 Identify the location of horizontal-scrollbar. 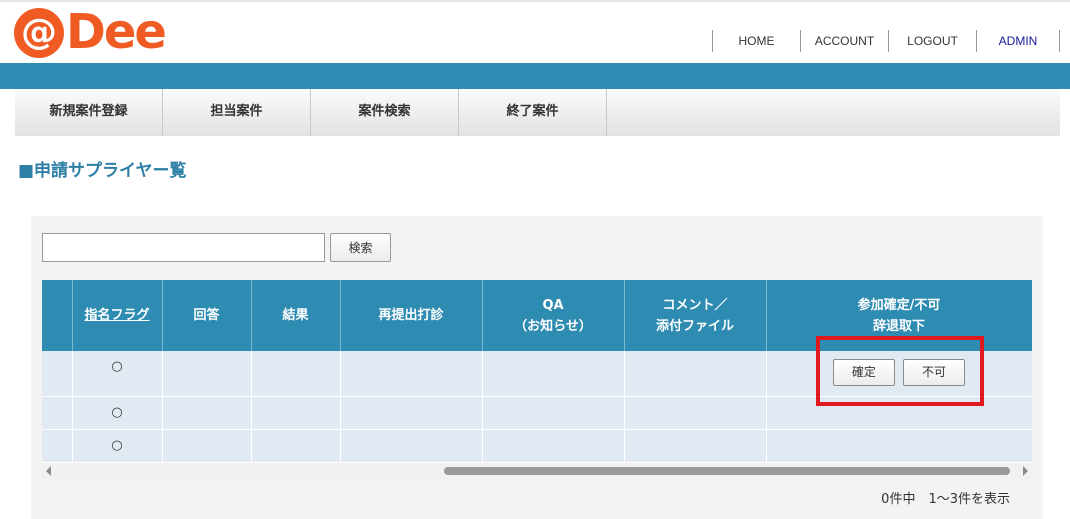
(537, 471).